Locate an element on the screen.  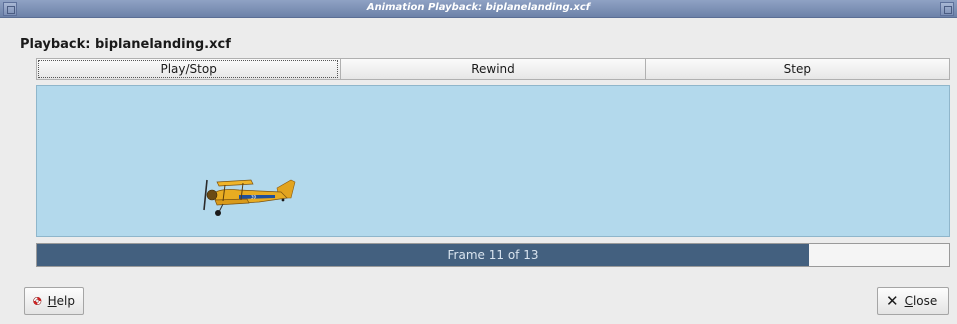
window-maximize-icon is located at coordinates (947, 9).